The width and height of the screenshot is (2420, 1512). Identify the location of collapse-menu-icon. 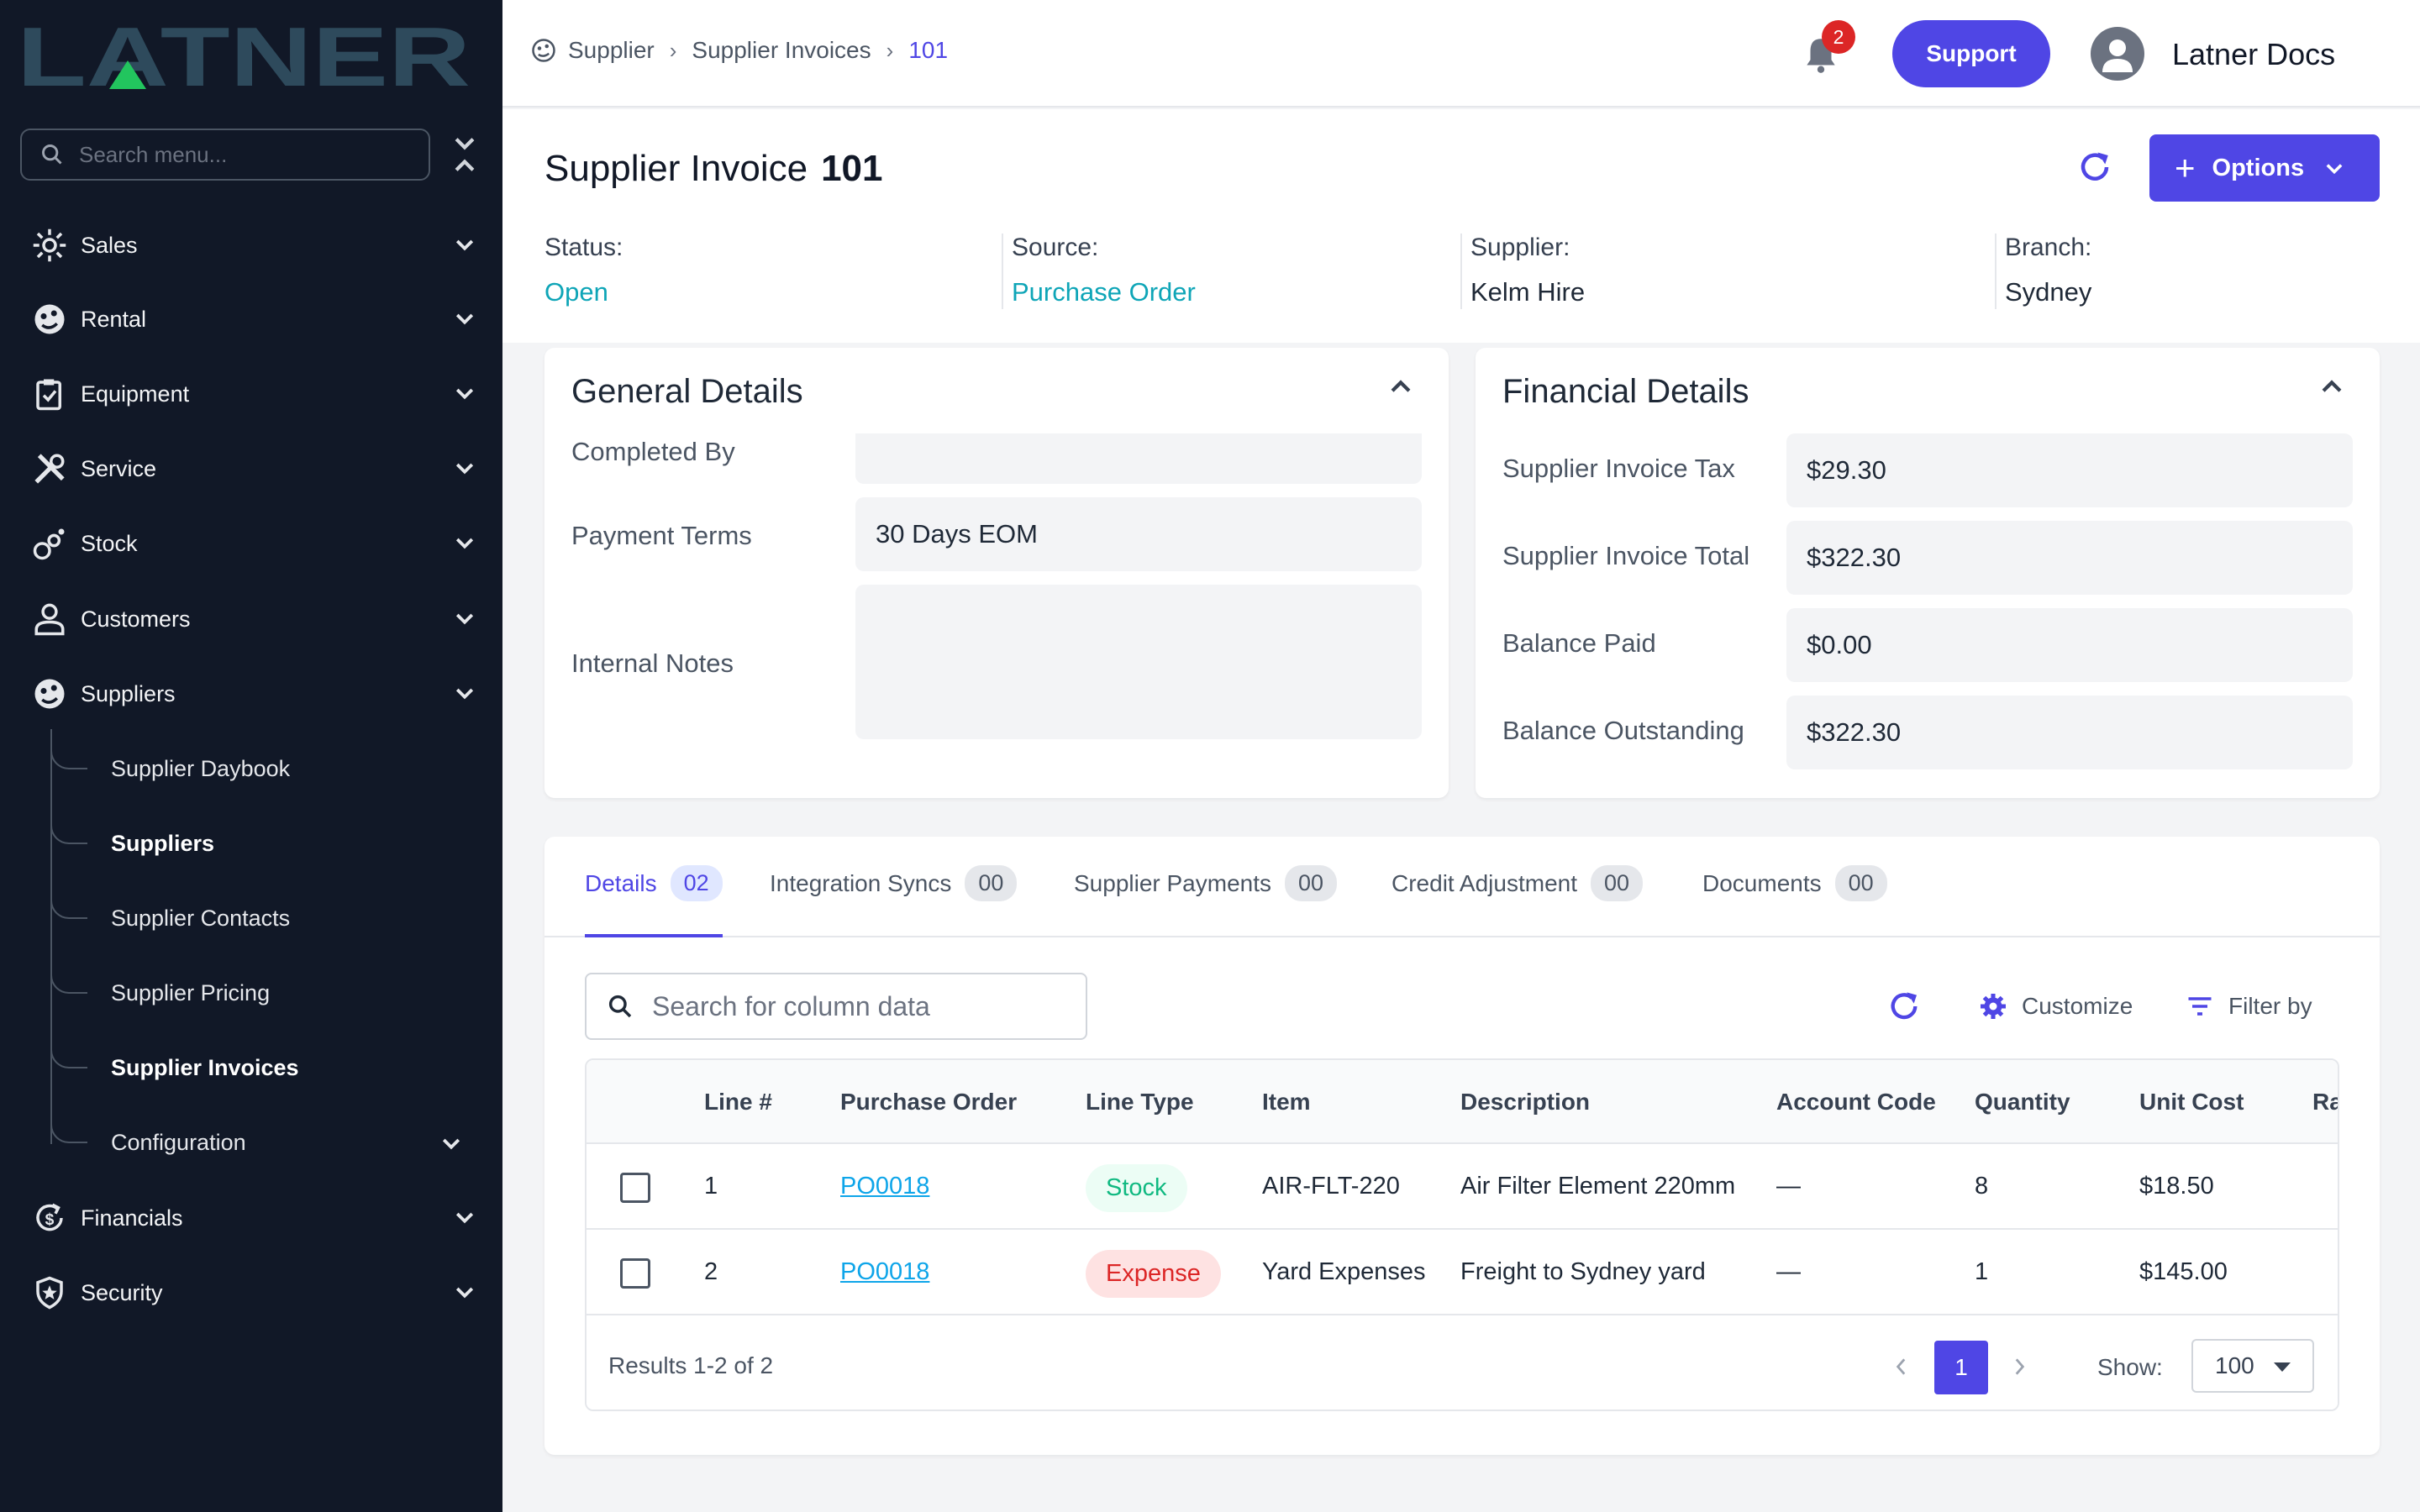
(465, 154).